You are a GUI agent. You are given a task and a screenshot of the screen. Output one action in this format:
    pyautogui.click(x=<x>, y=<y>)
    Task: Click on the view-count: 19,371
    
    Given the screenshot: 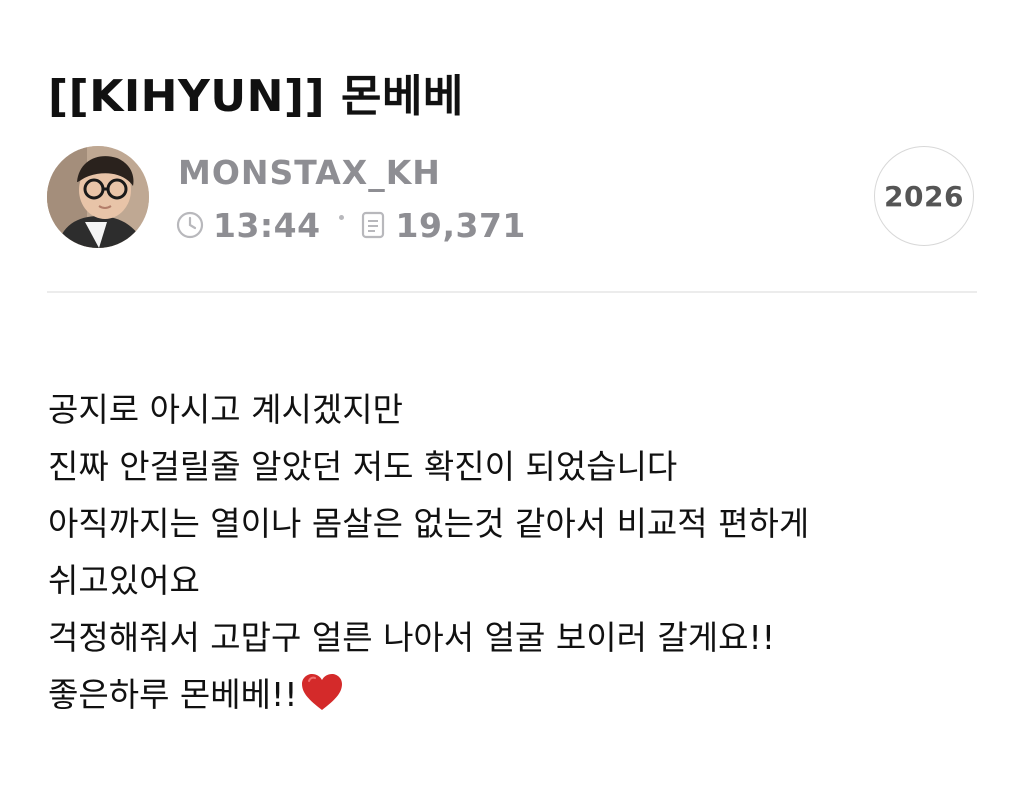 What is the action you would take?
    pyautogui.click(x=460, y=225)
    